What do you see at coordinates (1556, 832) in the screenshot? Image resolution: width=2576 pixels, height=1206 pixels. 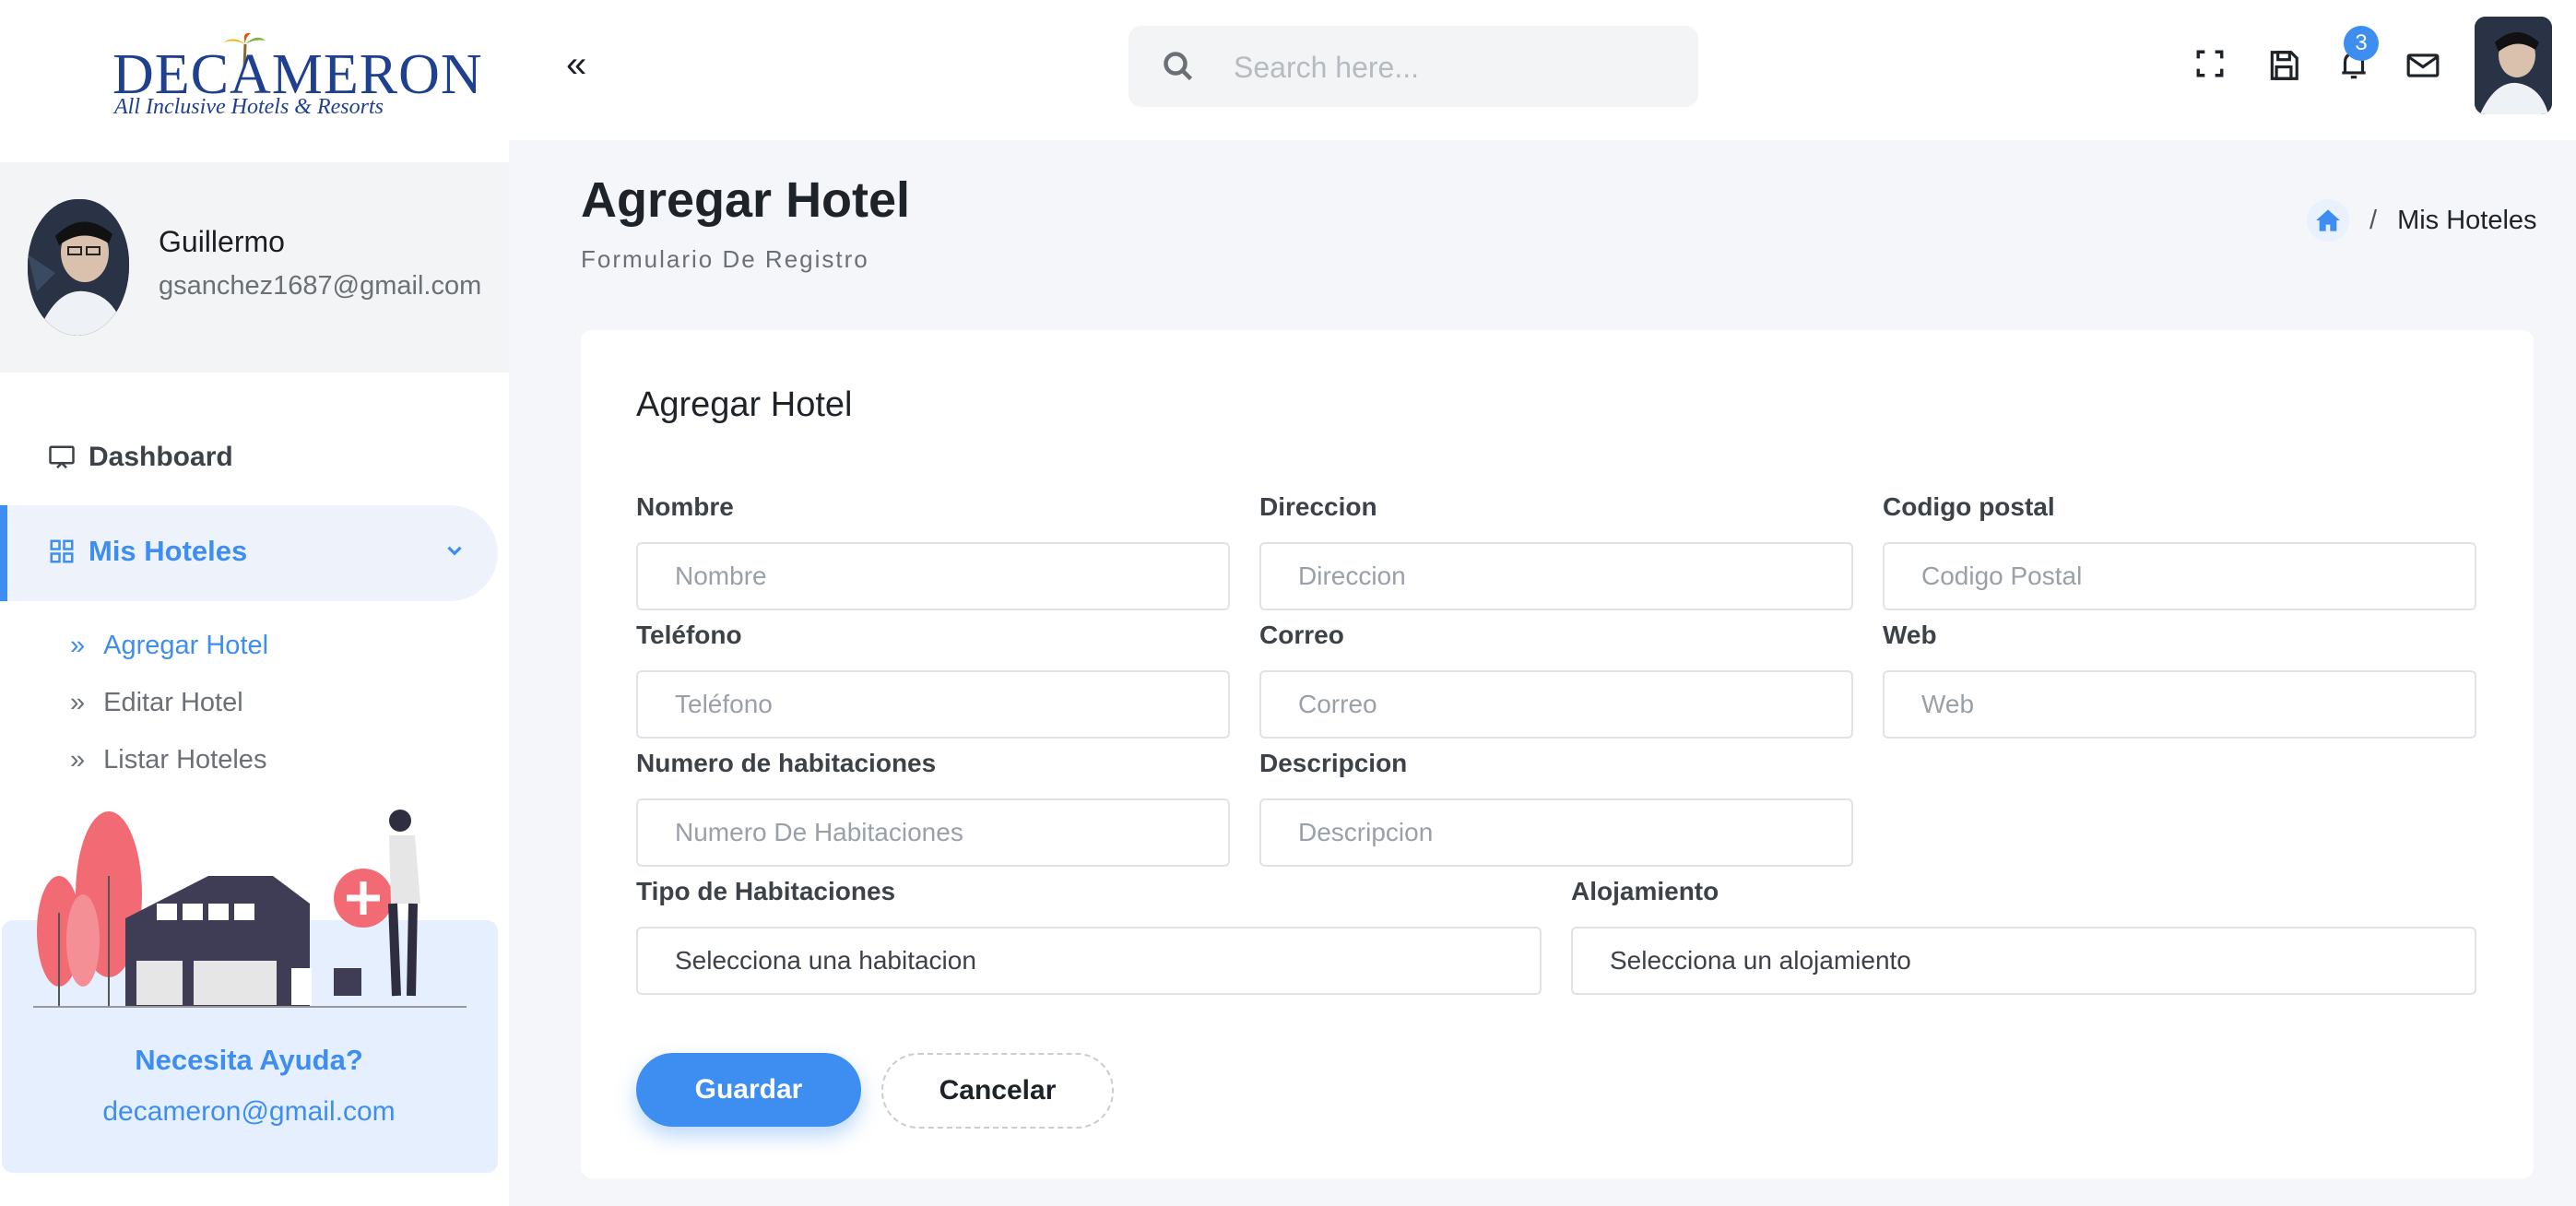 I see `descripcion-input` at bounding box center [1556, 832].